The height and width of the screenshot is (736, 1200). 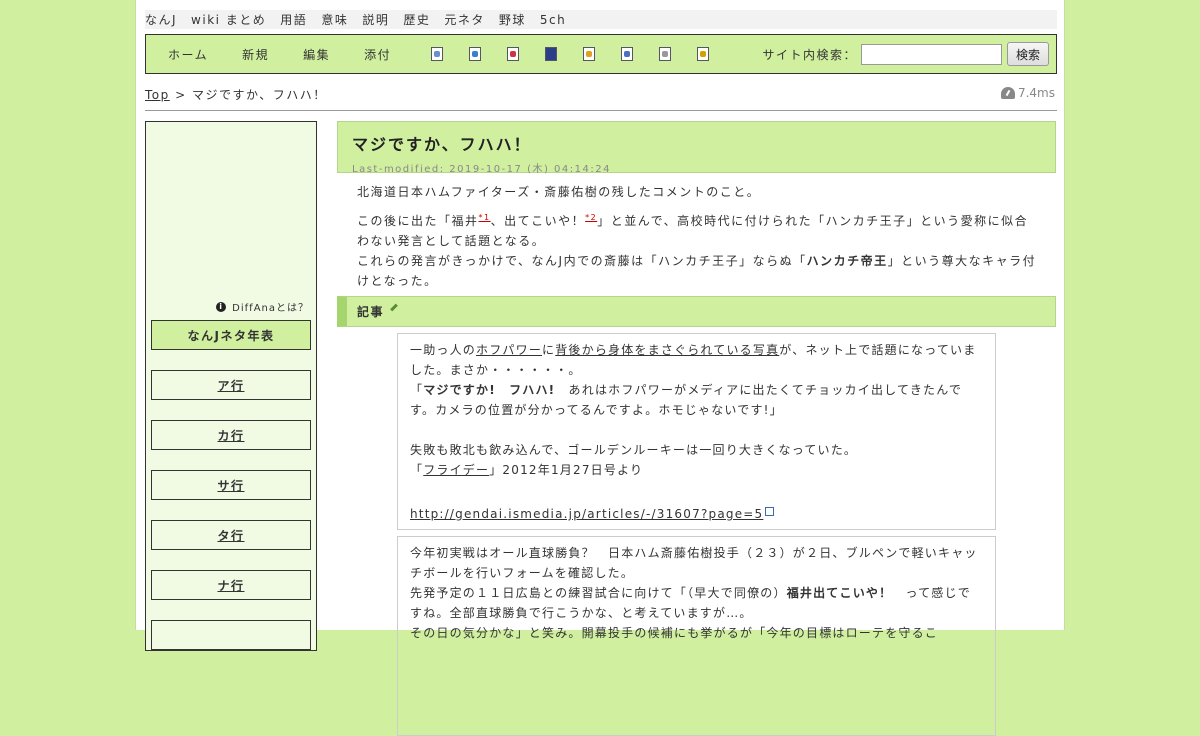 I want to click on nav-link-setsumei: 説明, so click(x=375, y=19).